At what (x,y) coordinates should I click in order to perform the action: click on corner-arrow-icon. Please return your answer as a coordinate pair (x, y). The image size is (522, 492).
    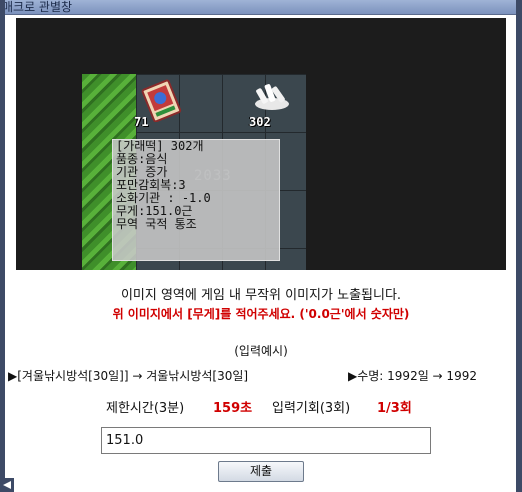
    Looking at the image, I should click on (7, 485).